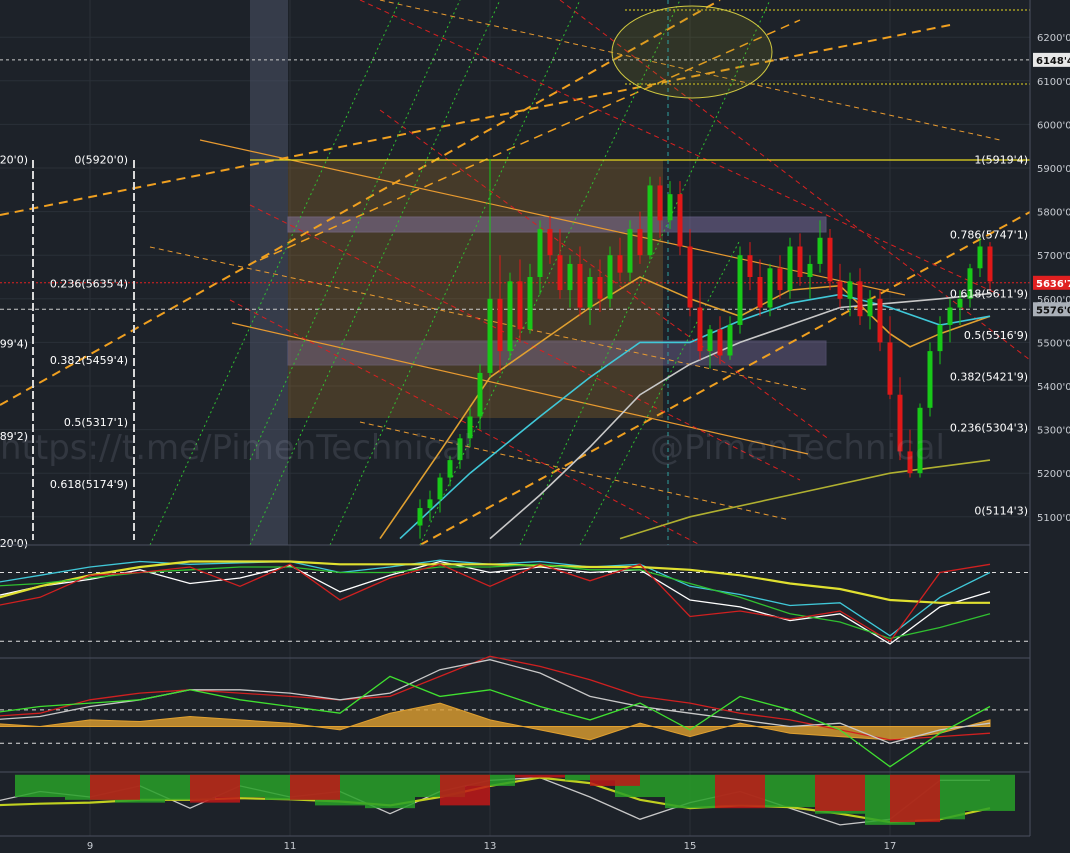 The image size is (1070, 853). I want to click on time-tick: 13, so click(490, 846).